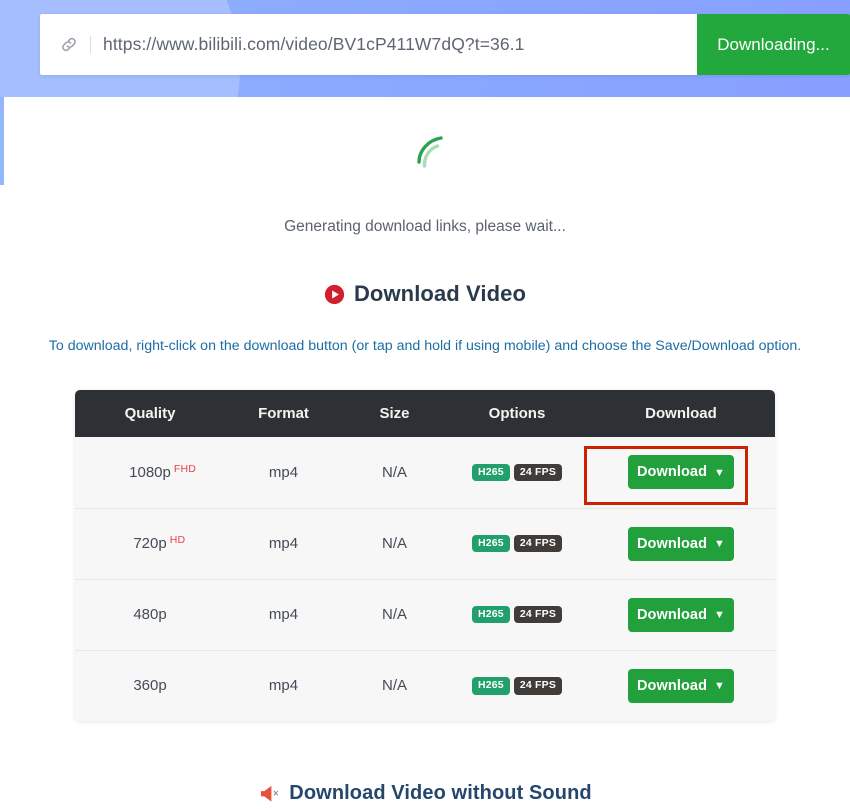  I want to click on loading-spinner-icon, so click(430, 152).